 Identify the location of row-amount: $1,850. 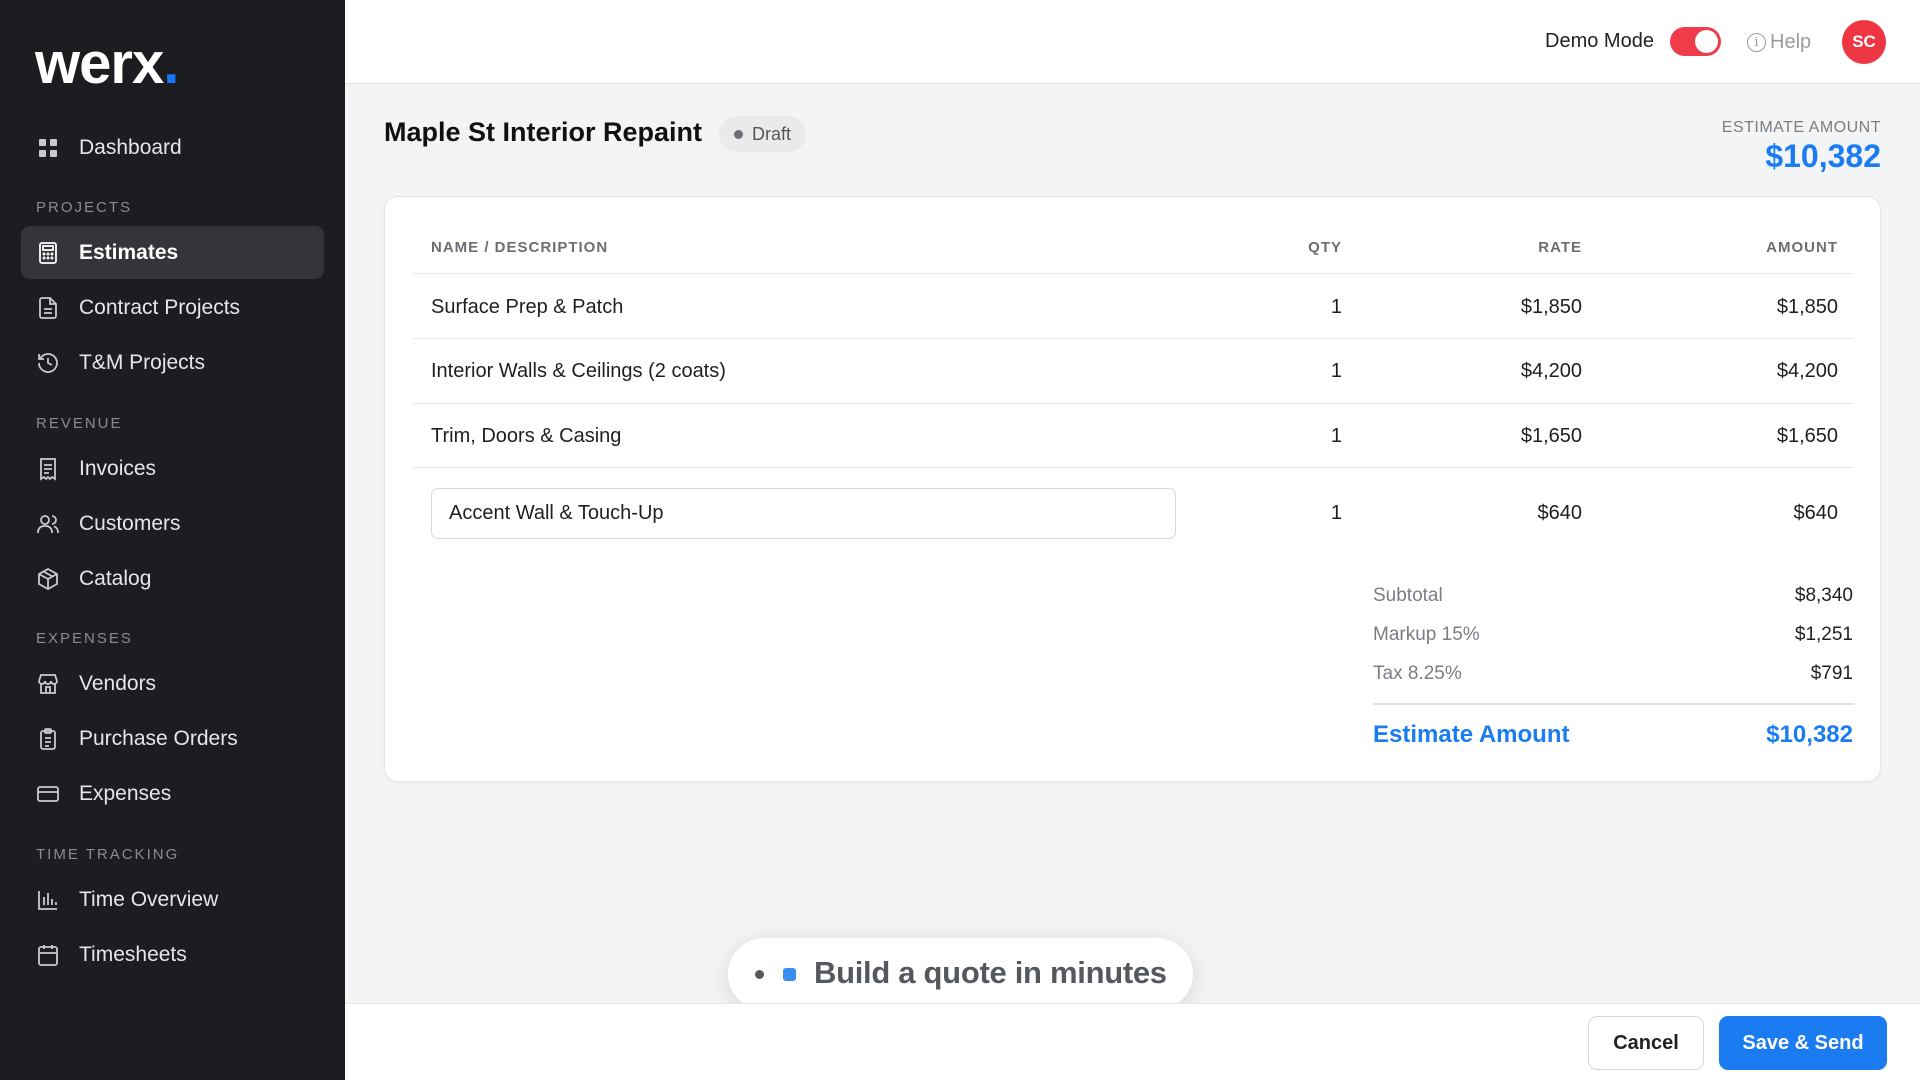
(1807, 307).